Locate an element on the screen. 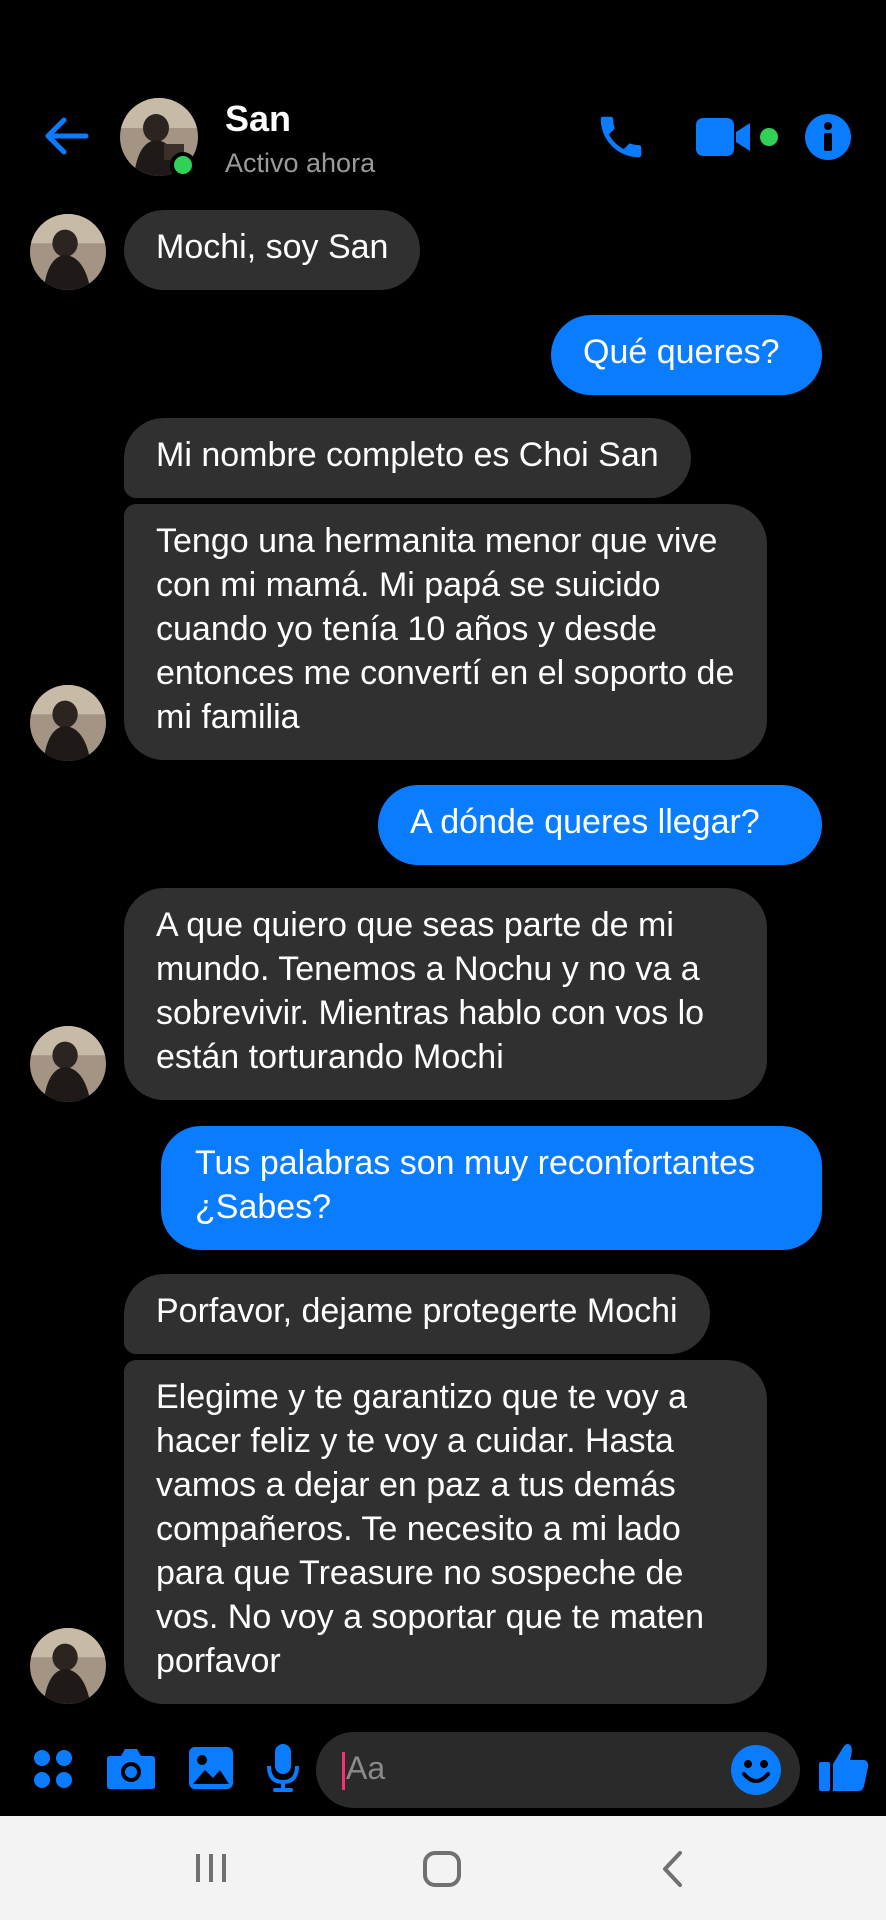 The image size is (886, 1920). apps-grid-icon is located at coordinates (53, 1769).